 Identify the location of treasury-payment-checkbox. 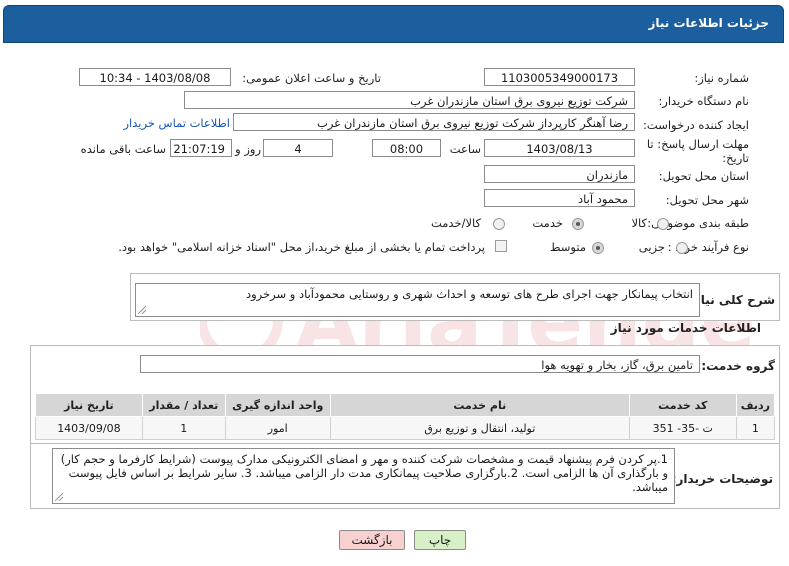
(501, 246).